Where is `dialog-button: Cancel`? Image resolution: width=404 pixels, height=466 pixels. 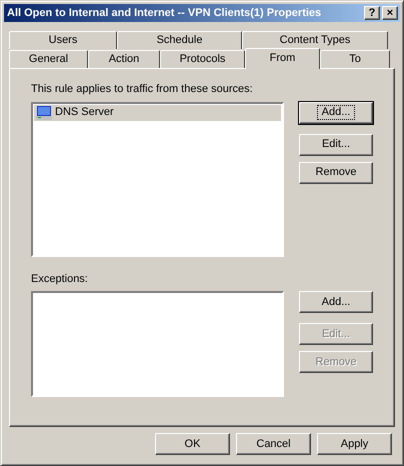
dialog-button: Cancel is located at coordinates (273, 444).